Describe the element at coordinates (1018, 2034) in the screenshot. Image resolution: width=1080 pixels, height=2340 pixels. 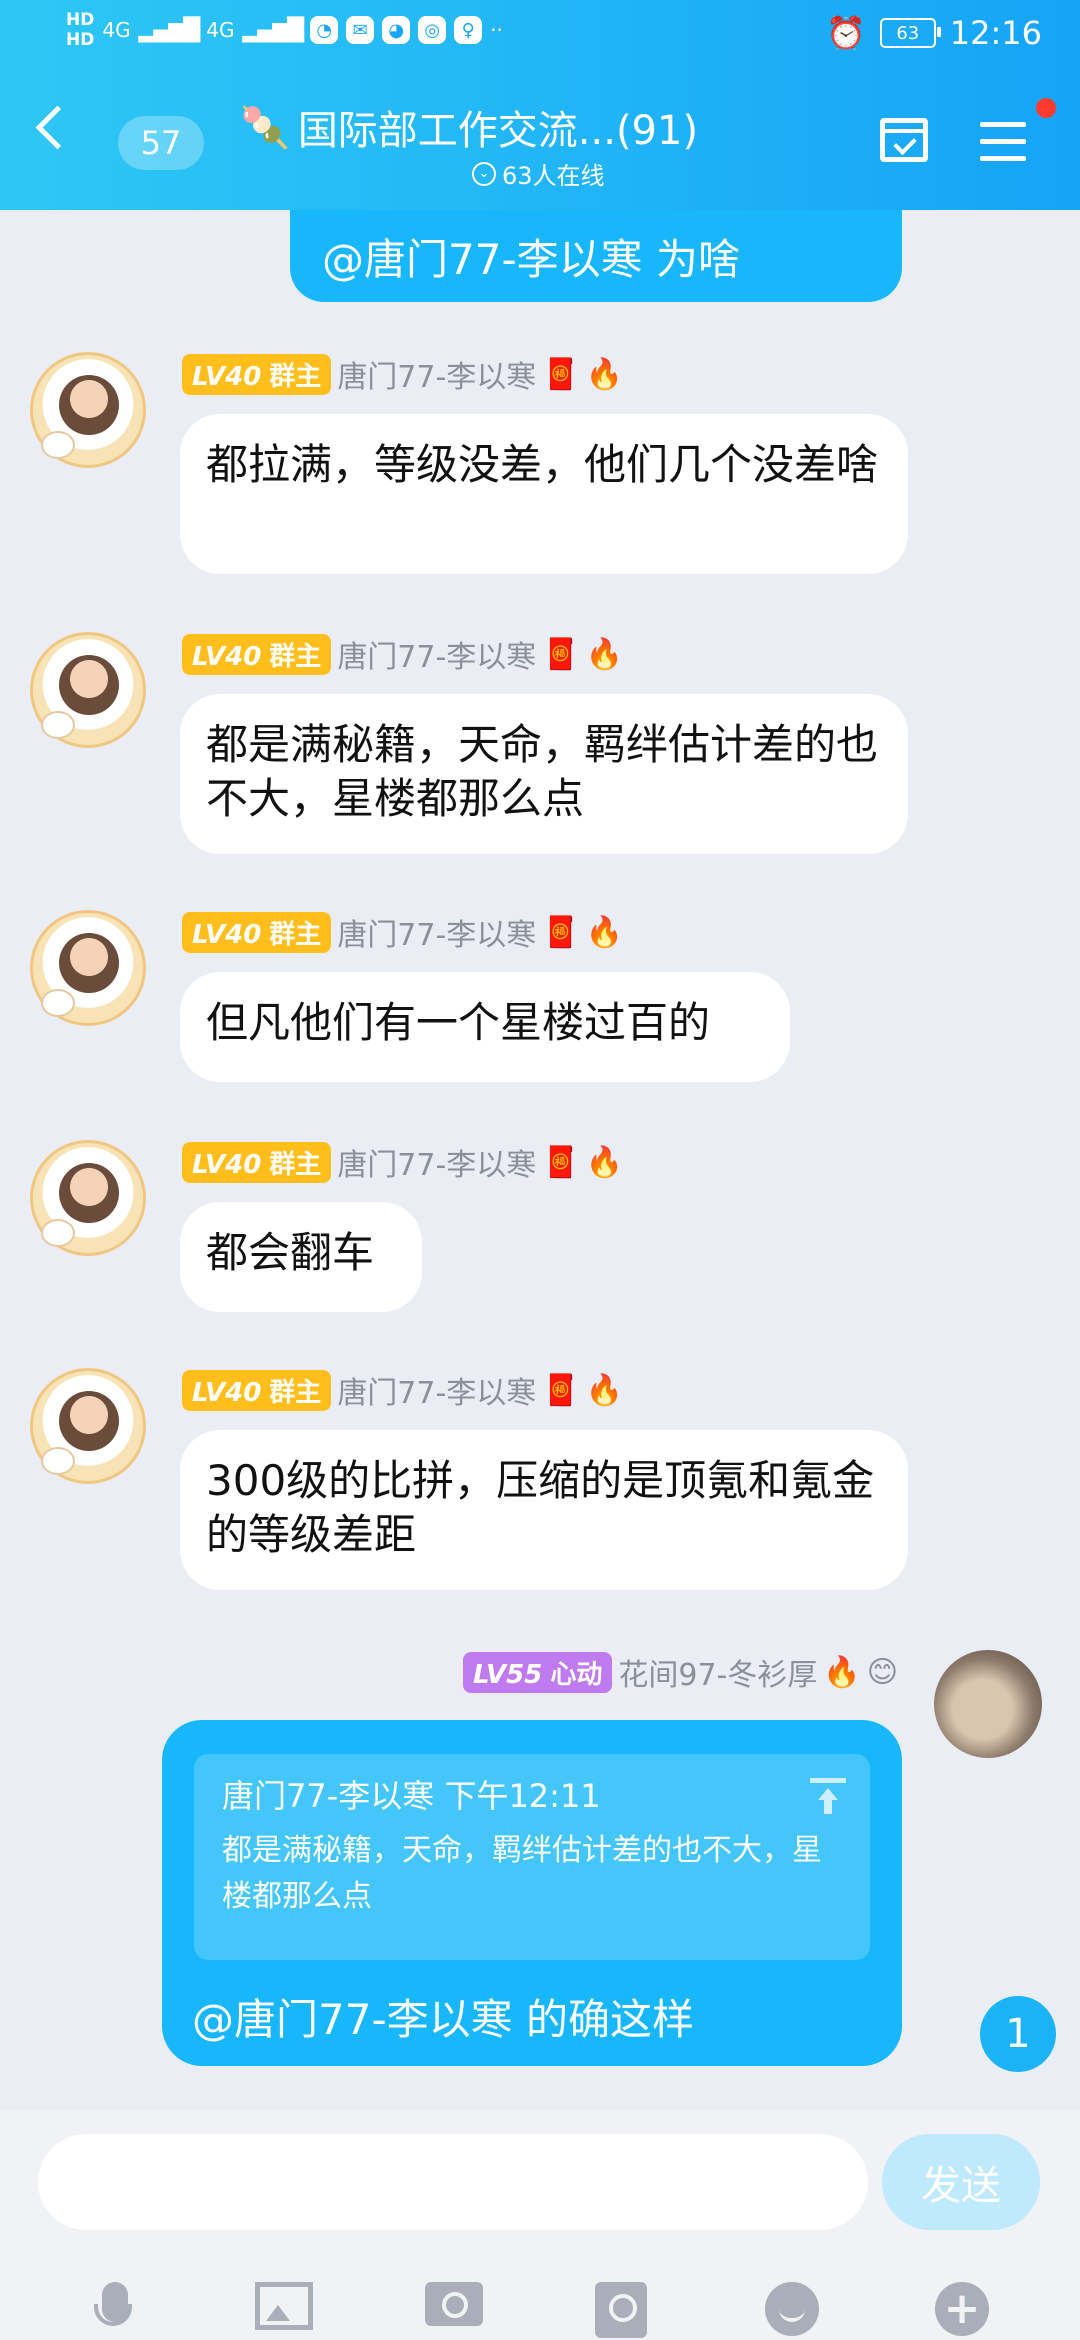
I see `new-message-count-badge: 1` at that location.